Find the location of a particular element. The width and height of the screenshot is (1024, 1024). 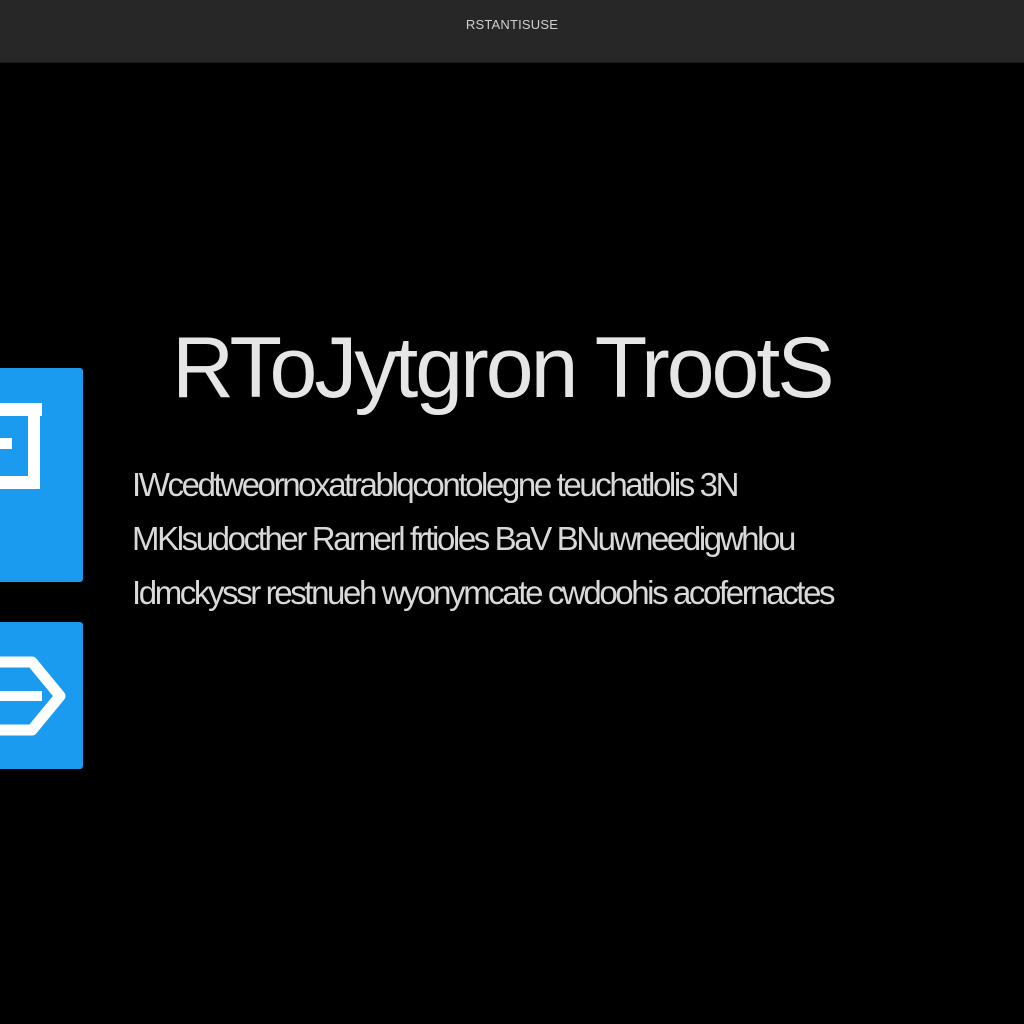

tile-navigate is located at coordinates (41, 695).